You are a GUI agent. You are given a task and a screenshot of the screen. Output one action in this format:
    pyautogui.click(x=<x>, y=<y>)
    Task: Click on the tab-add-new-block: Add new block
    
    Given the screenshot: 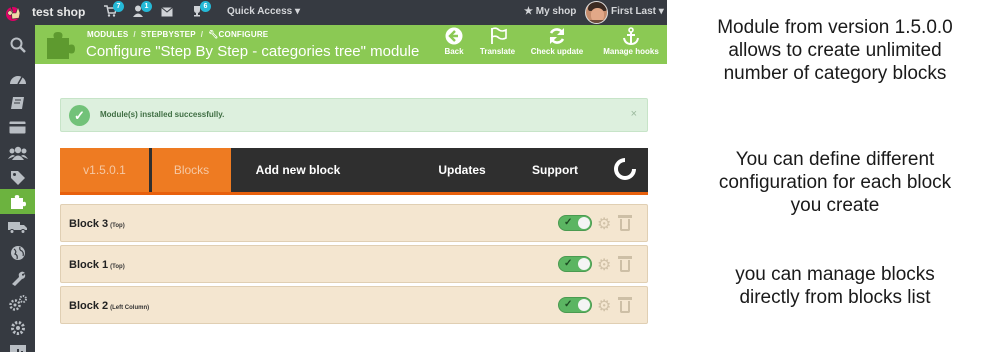 What is the action you would take?
    pyautogui.click(x=298, y=170)
    